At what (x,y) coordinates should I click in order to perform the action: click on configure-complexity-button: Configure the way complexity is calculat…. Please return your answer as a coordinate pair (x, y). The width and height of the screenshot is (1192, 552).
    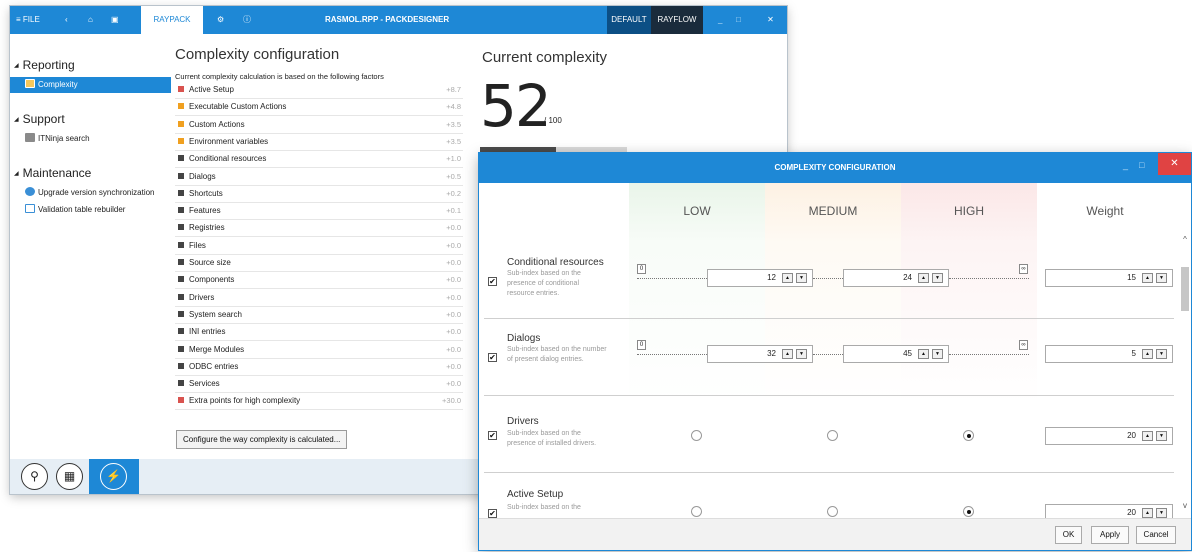
    Looking at the image, I should click on (262, 439).